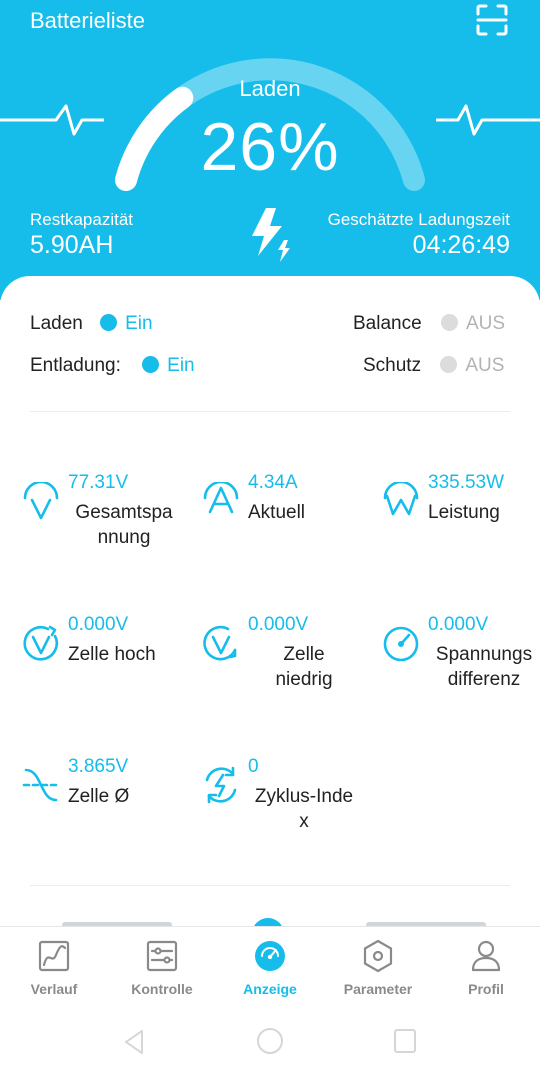 The image size is (540, 1074). I want to click on tab-label: Parameter, so click(378, 989).